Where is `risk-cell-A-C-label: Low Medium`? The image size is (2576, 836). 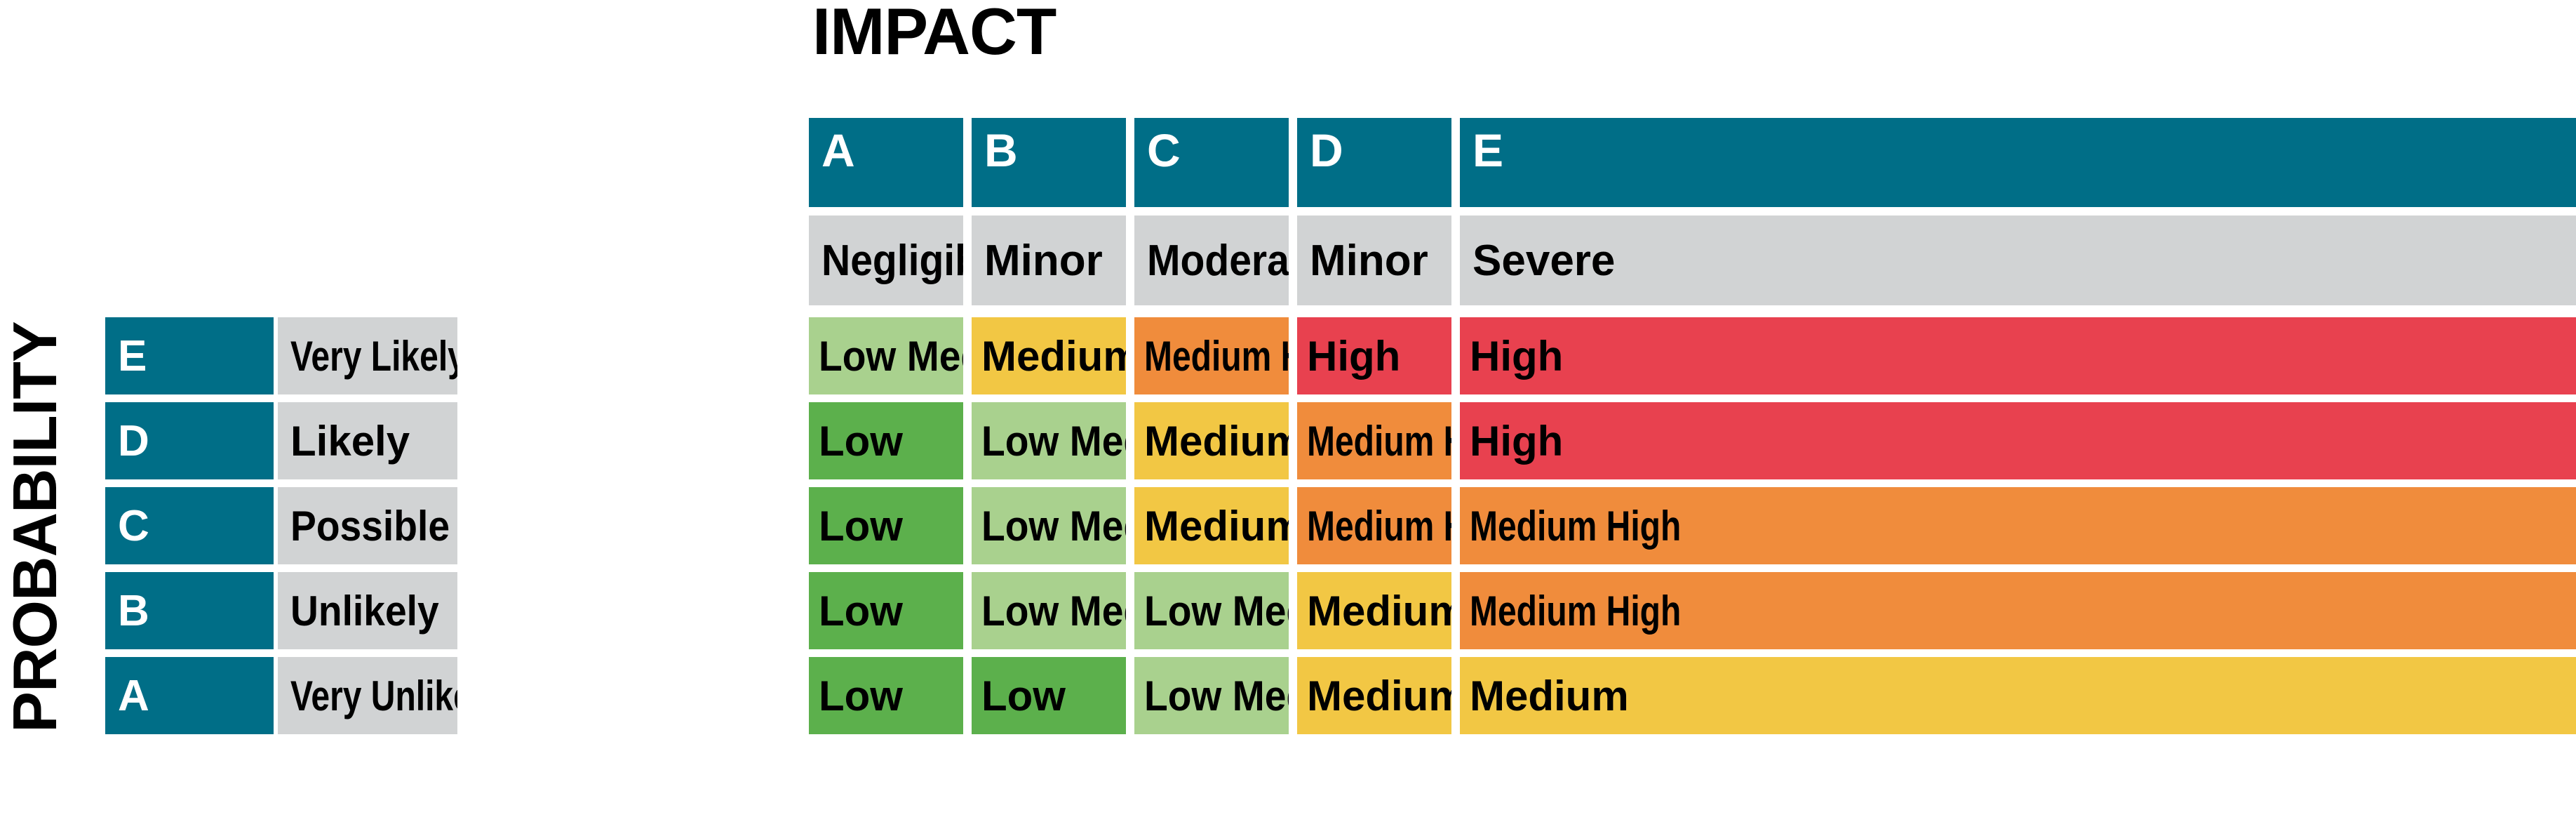 risk-cell-A-C-label: Low Medium is located at coordinates (1216, 695).